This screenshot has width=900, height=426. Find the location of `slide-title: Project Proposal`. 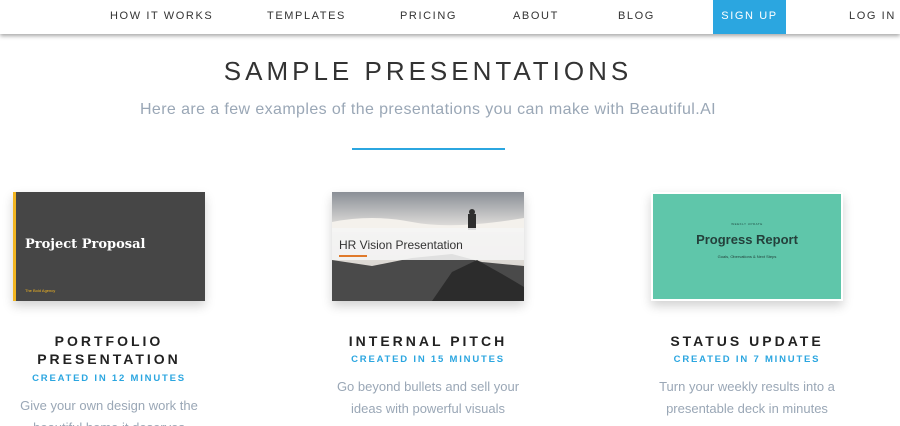

slide-title: Project Proposal is located at coordinates (85, 244).